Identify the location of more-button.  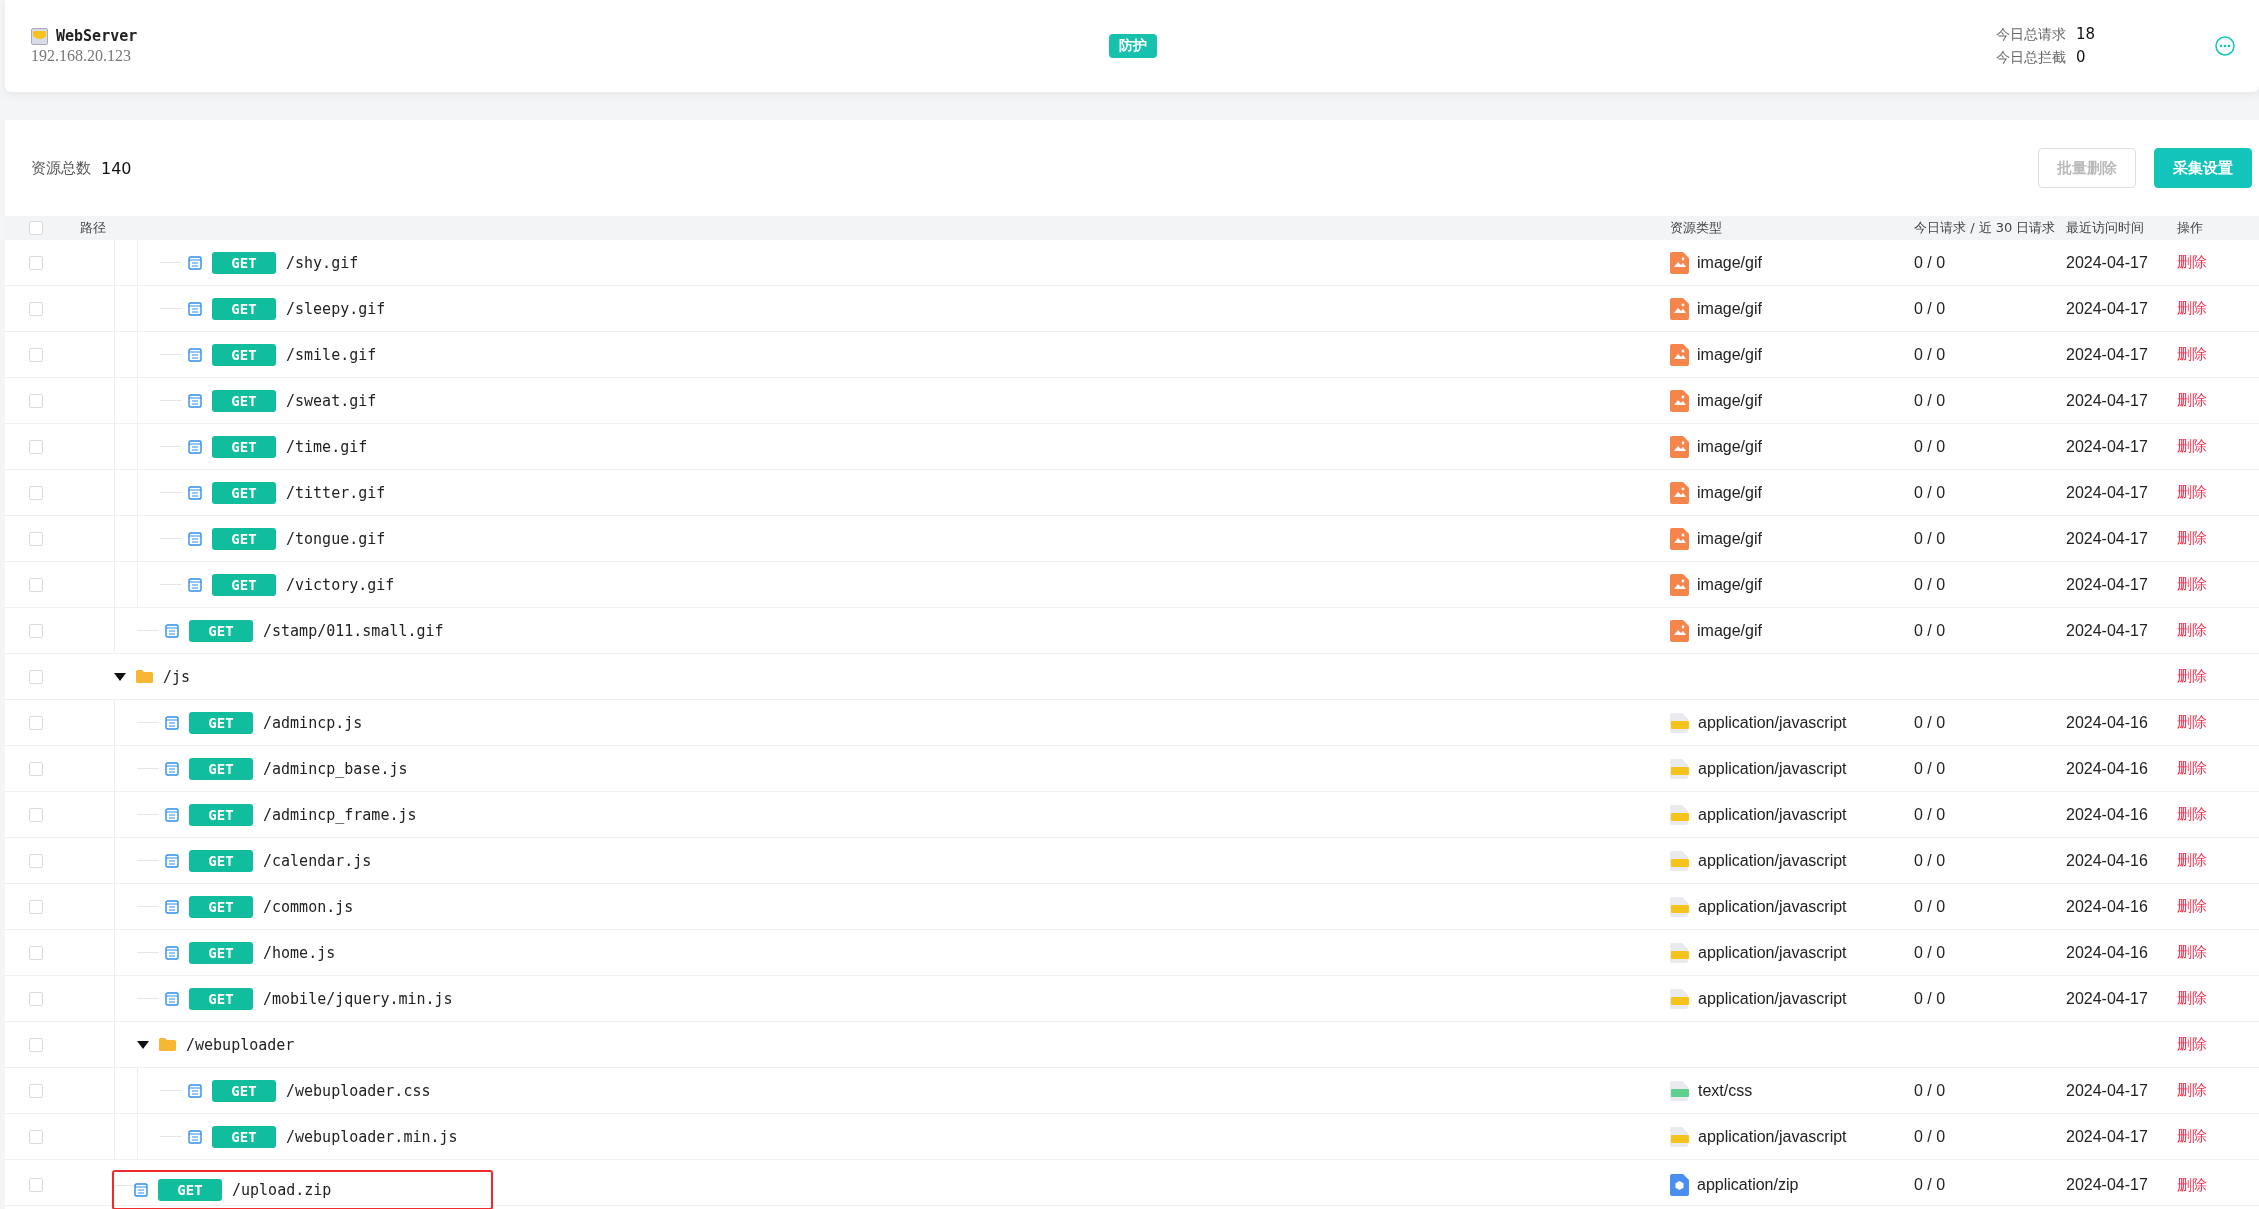
(2225, 46).